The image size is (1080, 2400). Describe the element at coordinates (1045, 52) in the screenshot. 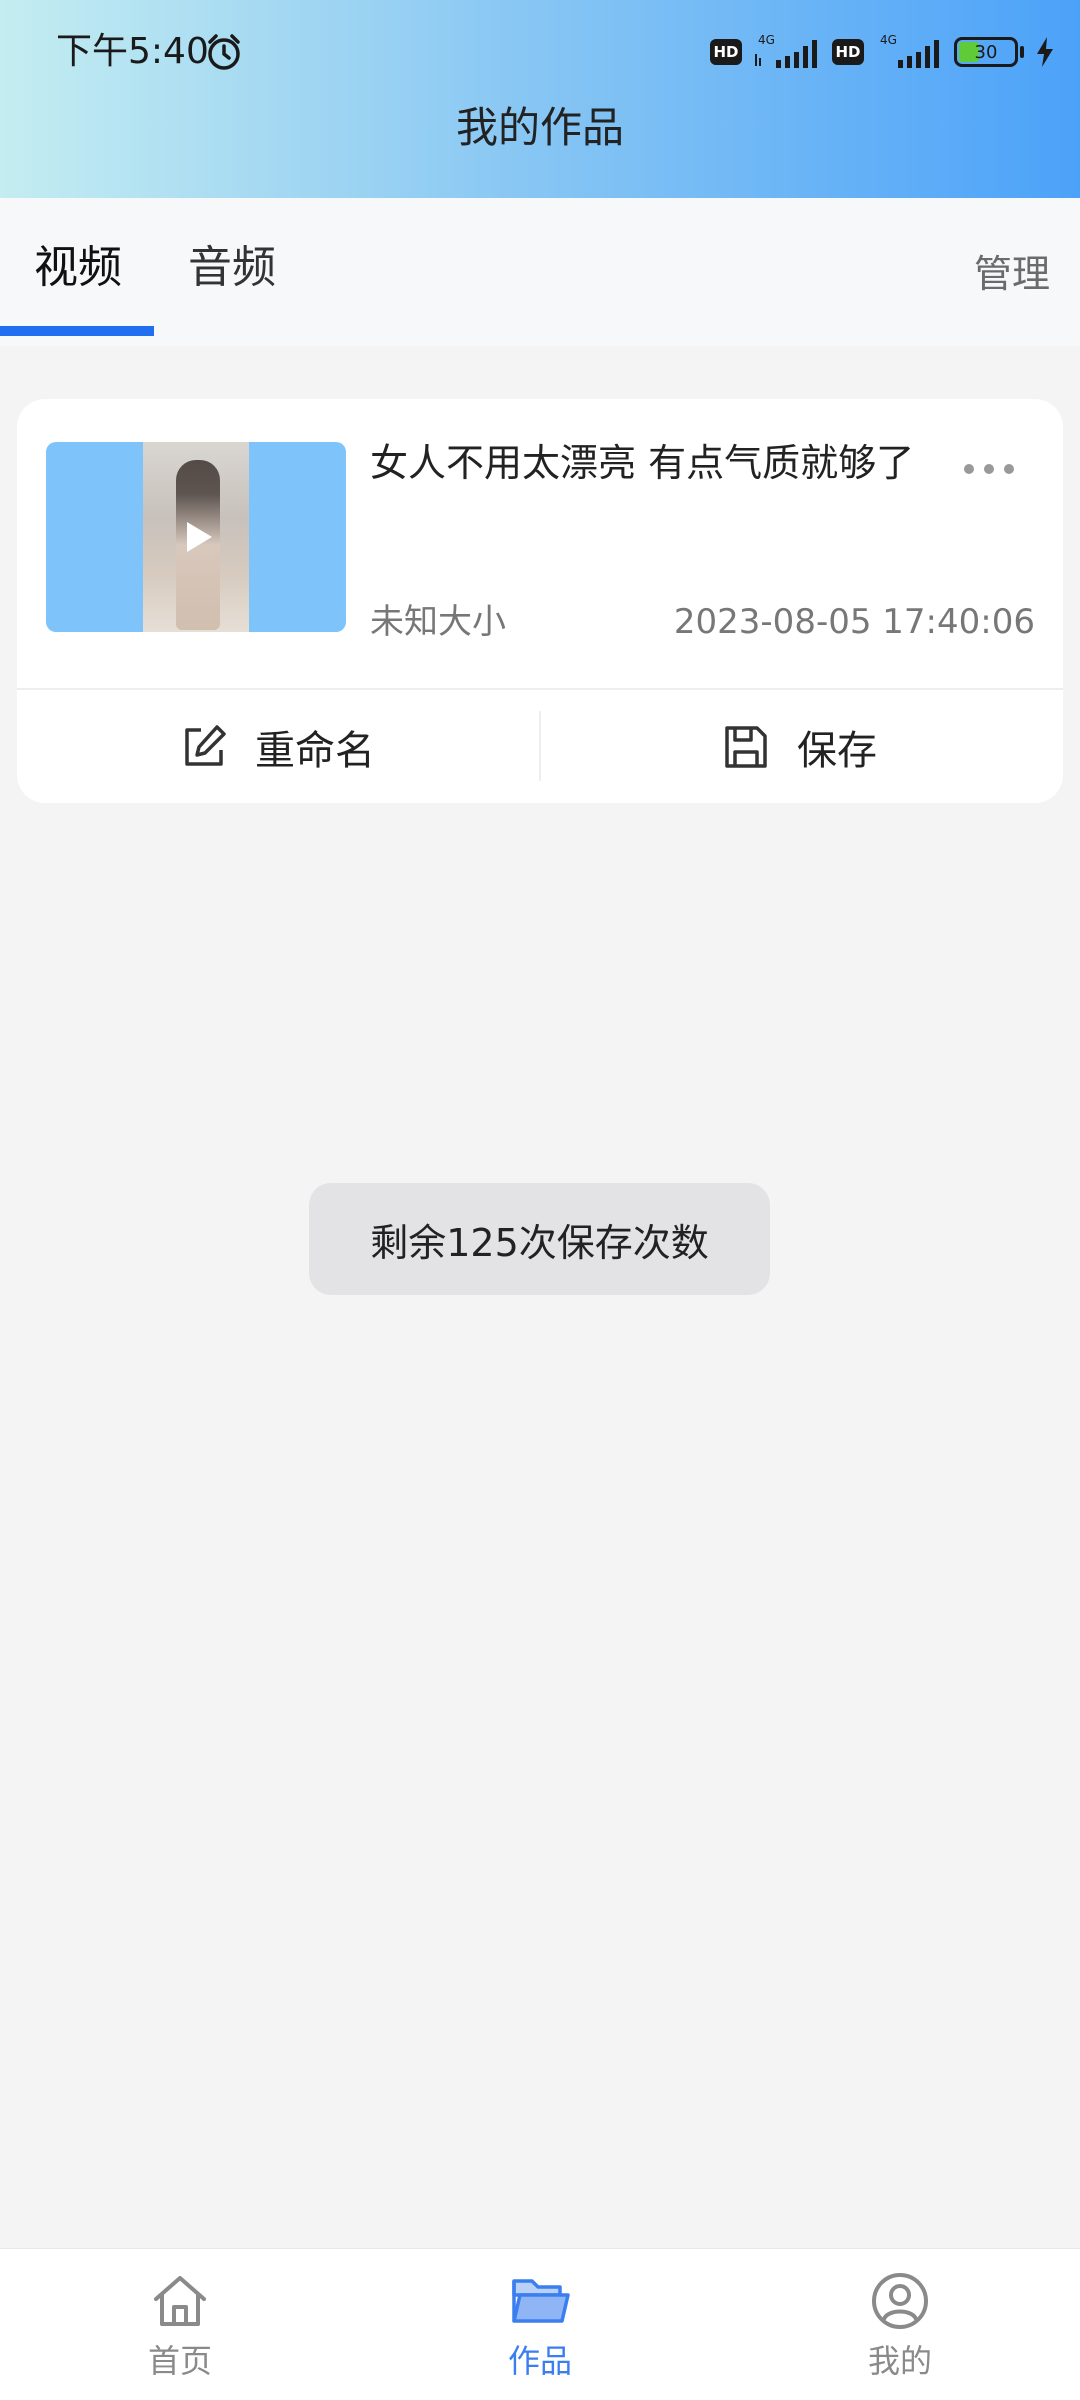

I see `charging-icon` at that location.